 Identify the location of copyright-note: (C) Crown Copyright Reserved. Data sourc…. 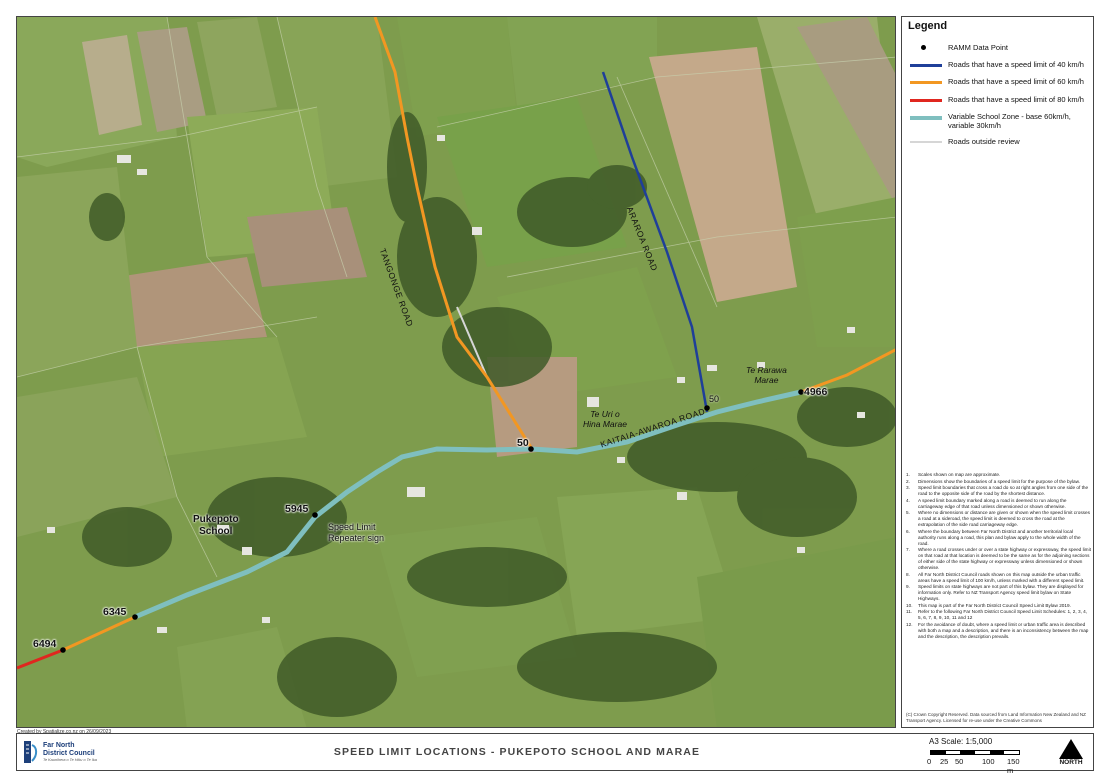
(996, 717).